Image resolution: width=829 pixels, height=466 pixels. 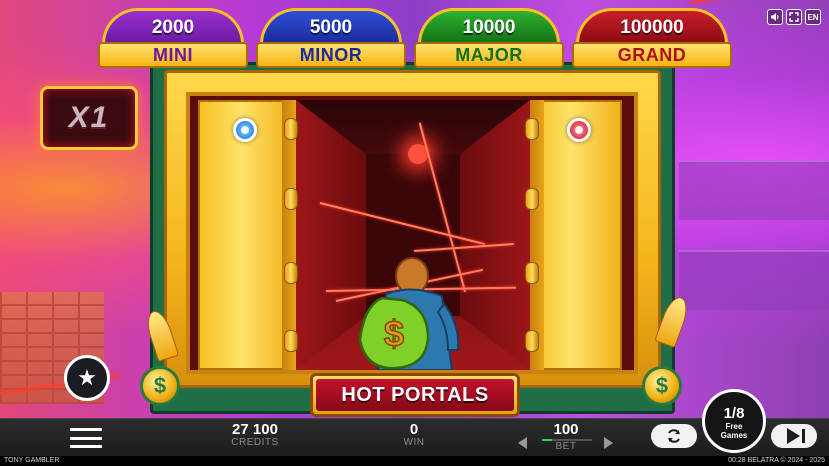 I want to click on footer-bar: TONY GAMBLER 00:28 BELATRA © 2024 - 2025, so click(x=414, y=461).